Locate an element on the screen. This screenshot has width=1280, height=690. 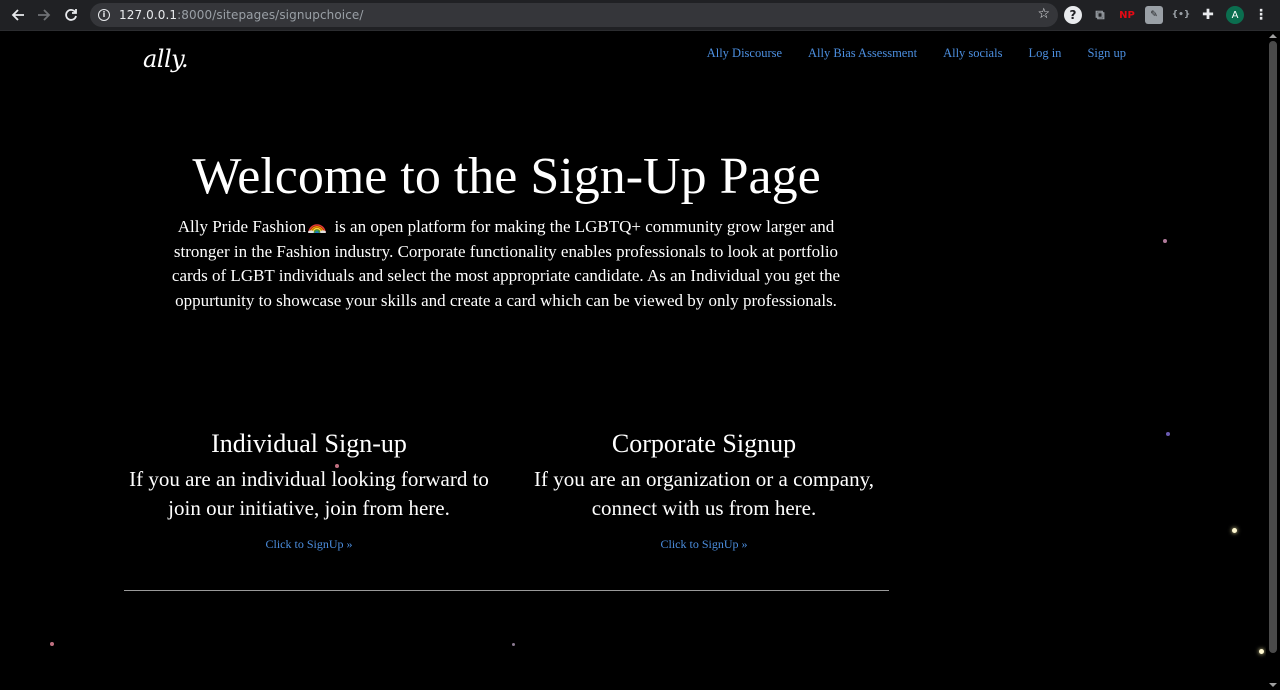
braces-extension-icon: {•} is located at coordinates (1181, 15).